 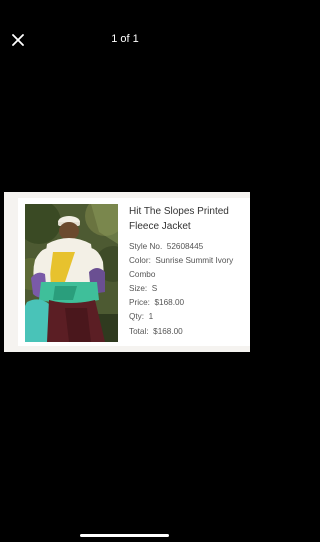 I want to click on price-value: $168.00, so click(x=169, y=303).